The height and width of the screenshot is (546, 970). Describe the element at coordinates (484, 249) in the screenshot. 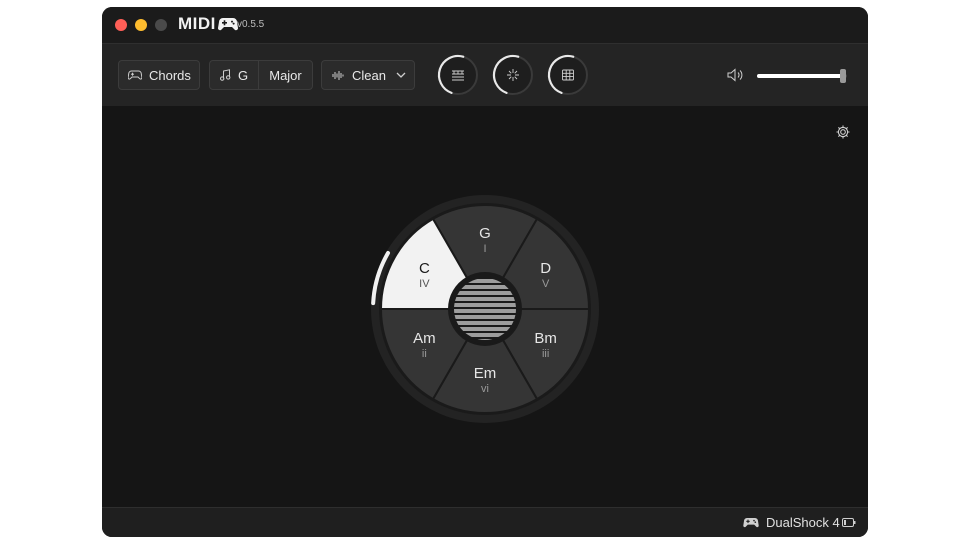

I see `chord-numeral: I` at that location.